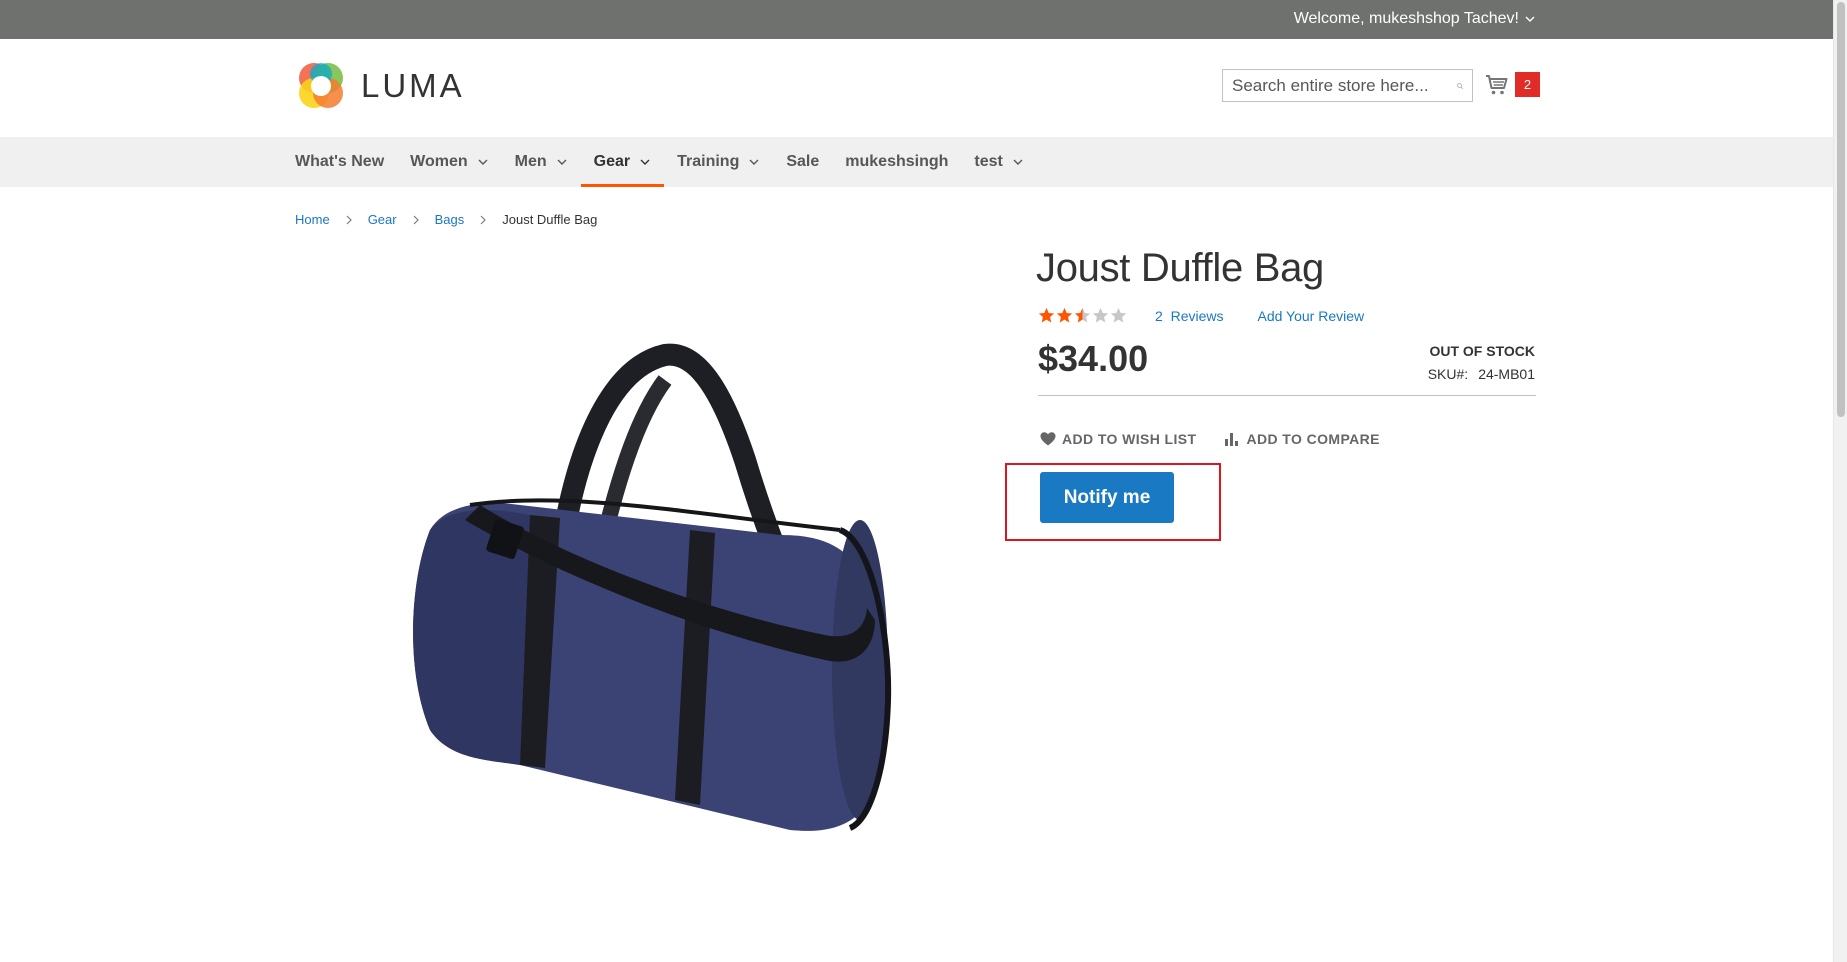  I want to click on reviews-count: 2, so click(1159, 315).